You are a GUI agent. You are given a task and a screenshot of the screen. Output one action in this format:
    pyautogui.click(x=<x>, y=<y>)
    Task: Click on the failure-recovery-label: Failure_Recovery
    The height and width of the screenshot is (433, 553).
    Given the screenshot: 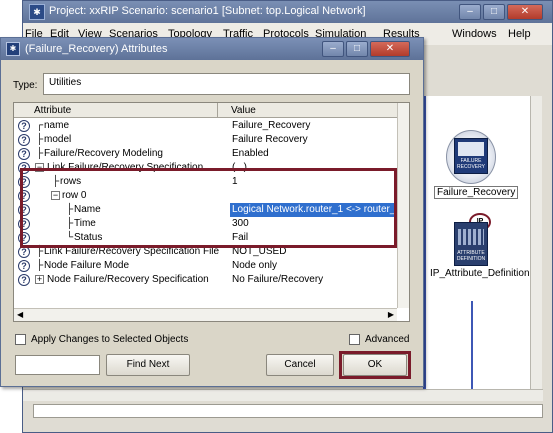 What is the action you would take?
    pyautogui.click(x=476, y=192)
    